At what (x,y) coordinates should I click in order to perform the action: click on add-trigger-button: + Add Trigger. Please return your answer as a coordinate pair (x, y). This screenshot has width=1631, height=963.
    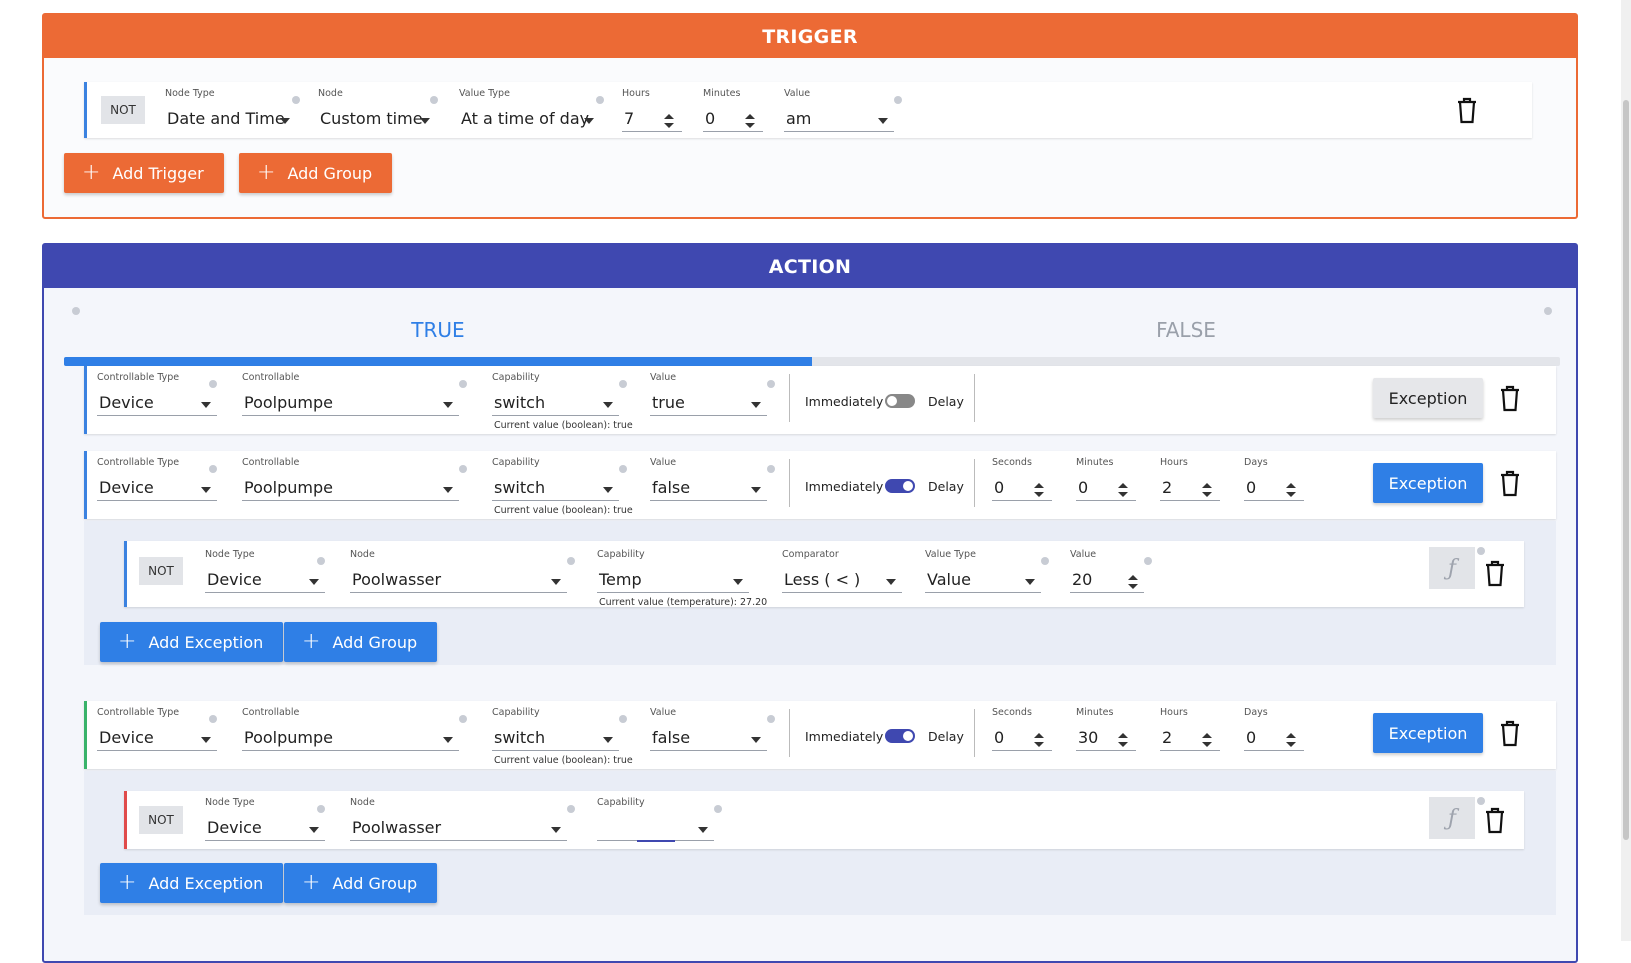
    Looking at the image, I should click on (144, 173).